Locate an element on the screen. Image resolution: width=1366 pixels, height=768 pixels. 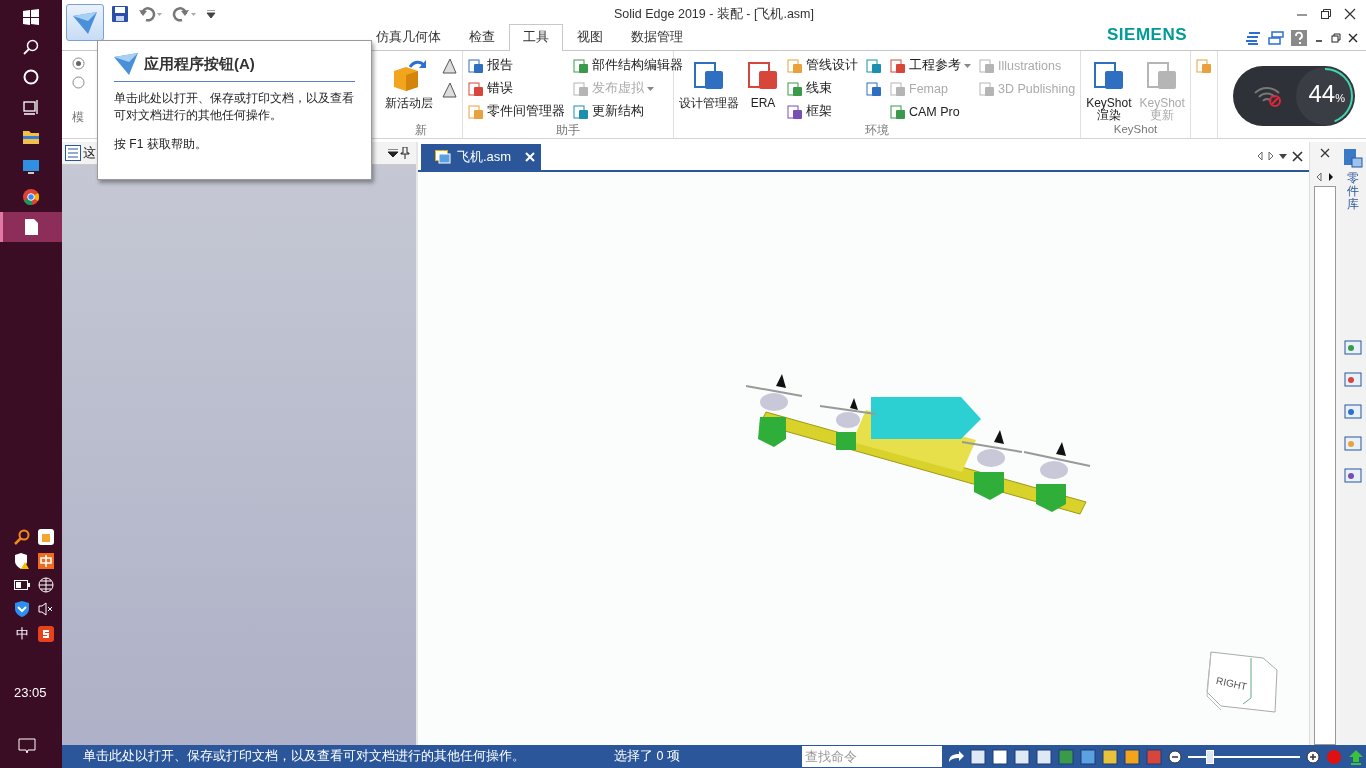
ribbon-button: 新活动层 is located at coordinates (409, 89).